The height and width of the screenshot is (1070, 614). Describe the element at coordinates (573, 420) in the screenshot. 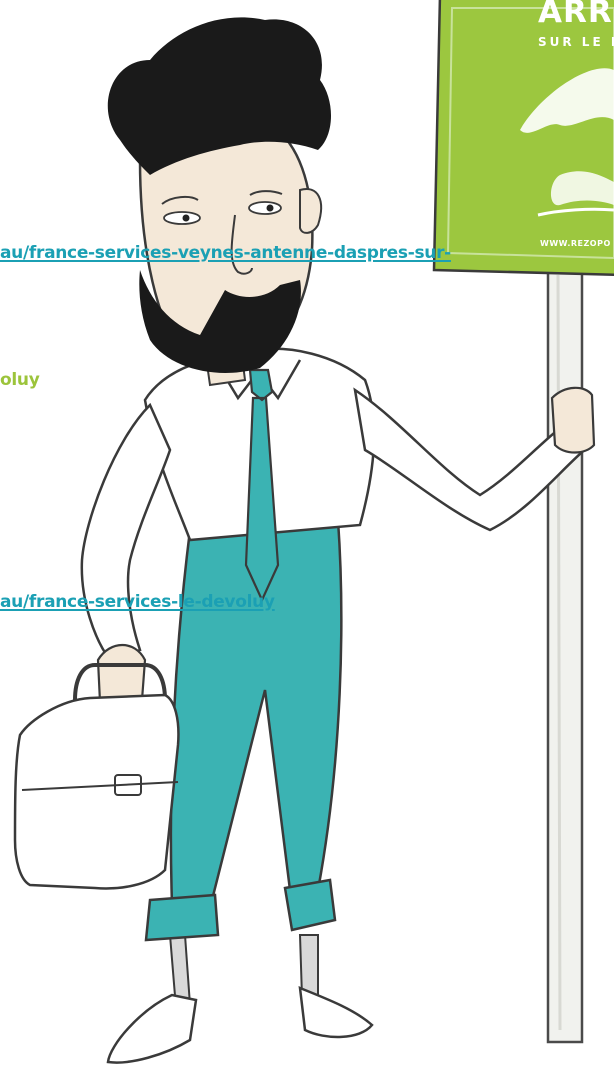

I see `hand-on-pole` at that location.